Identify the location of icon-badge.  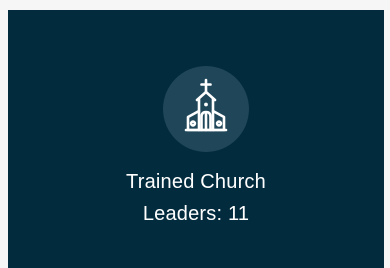
(206, 109).